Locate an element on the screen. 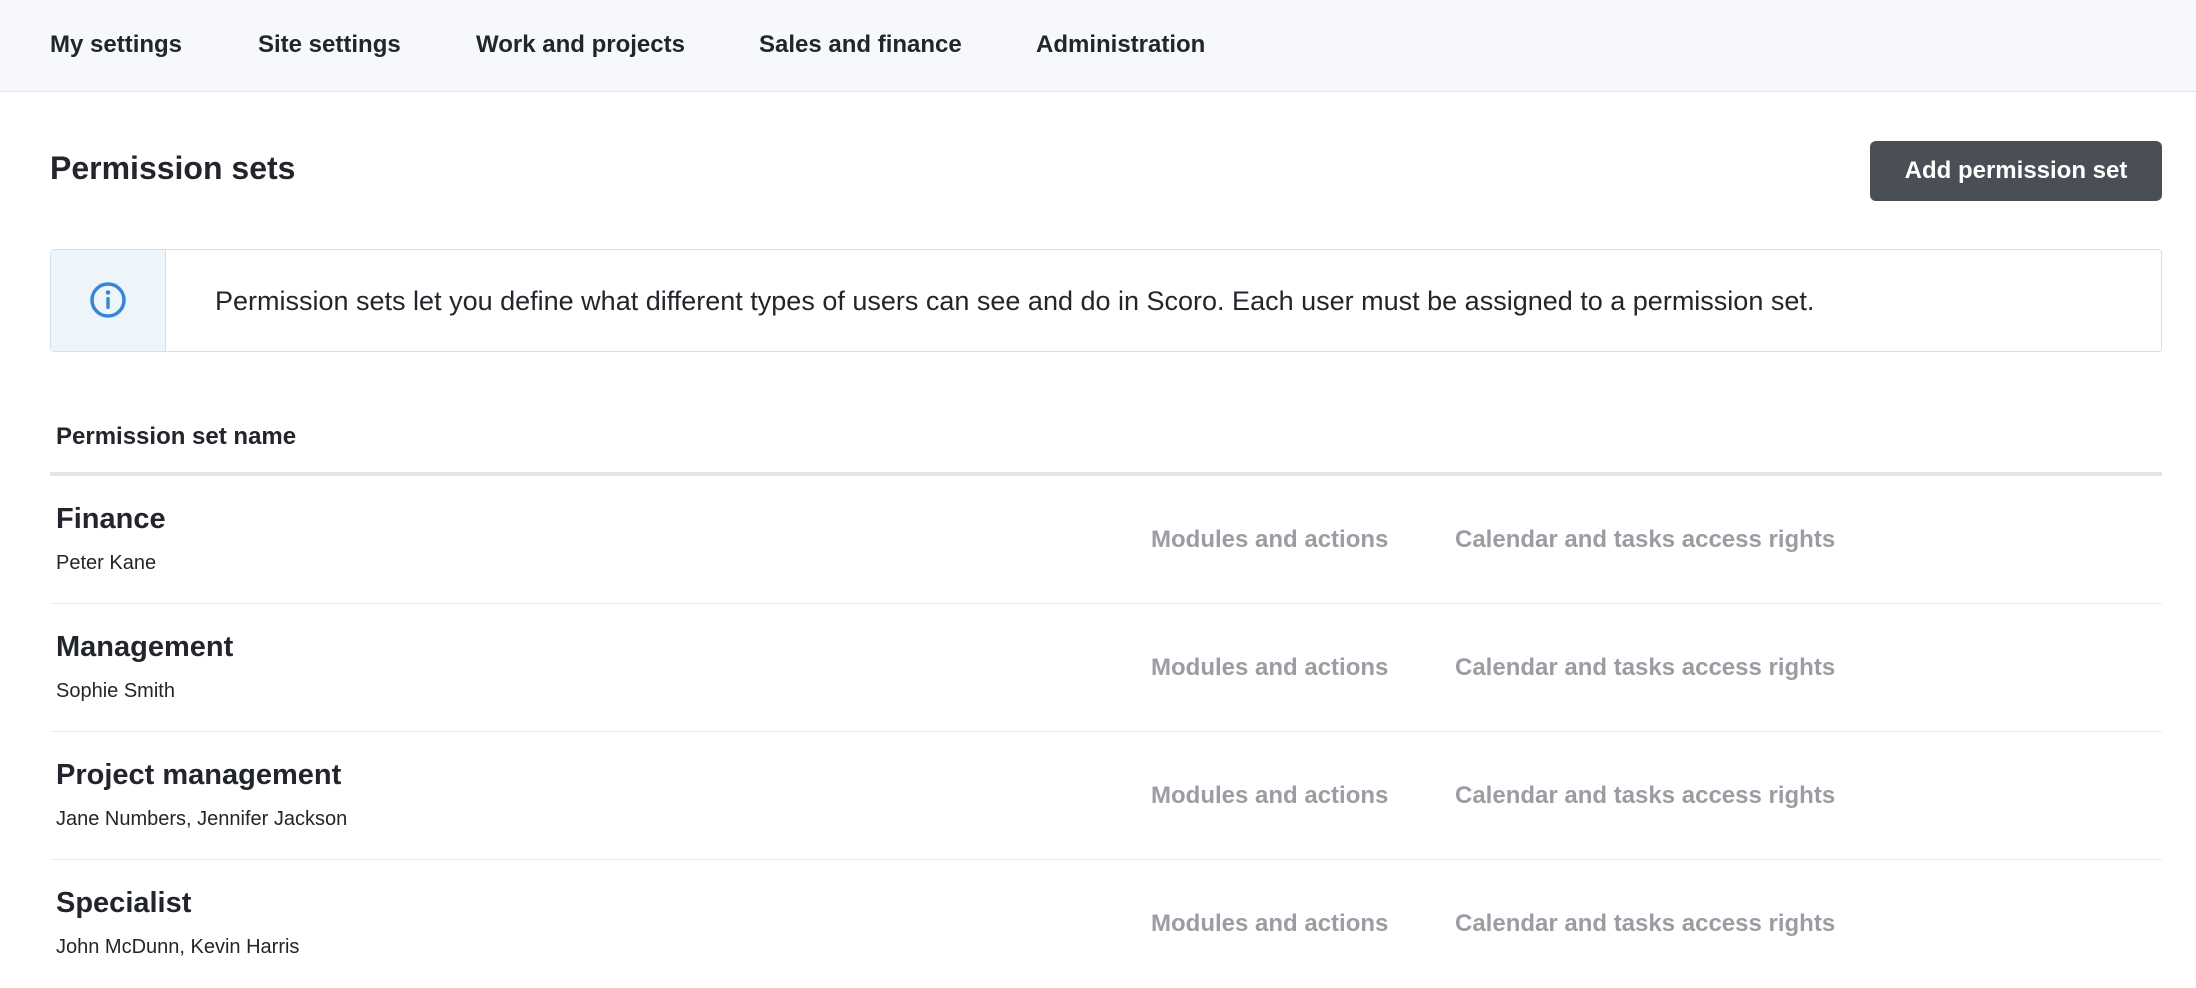 The image size is (2196, 988). page-title: Permission sets is located at coordinates (173, 168).